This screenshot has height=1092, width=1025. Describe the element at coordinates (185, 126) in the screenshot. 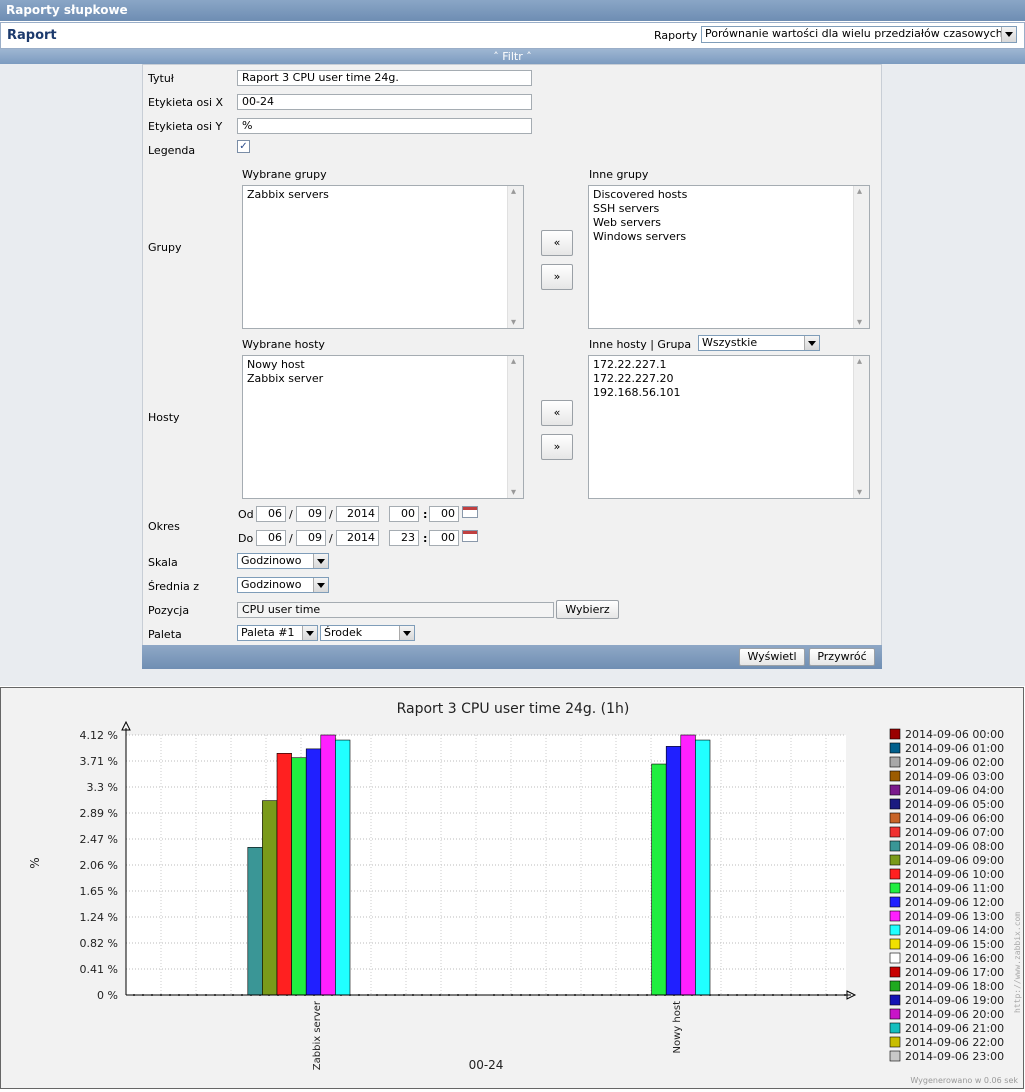

I see `ylabel-label: Etykieta osi Y` at that location.